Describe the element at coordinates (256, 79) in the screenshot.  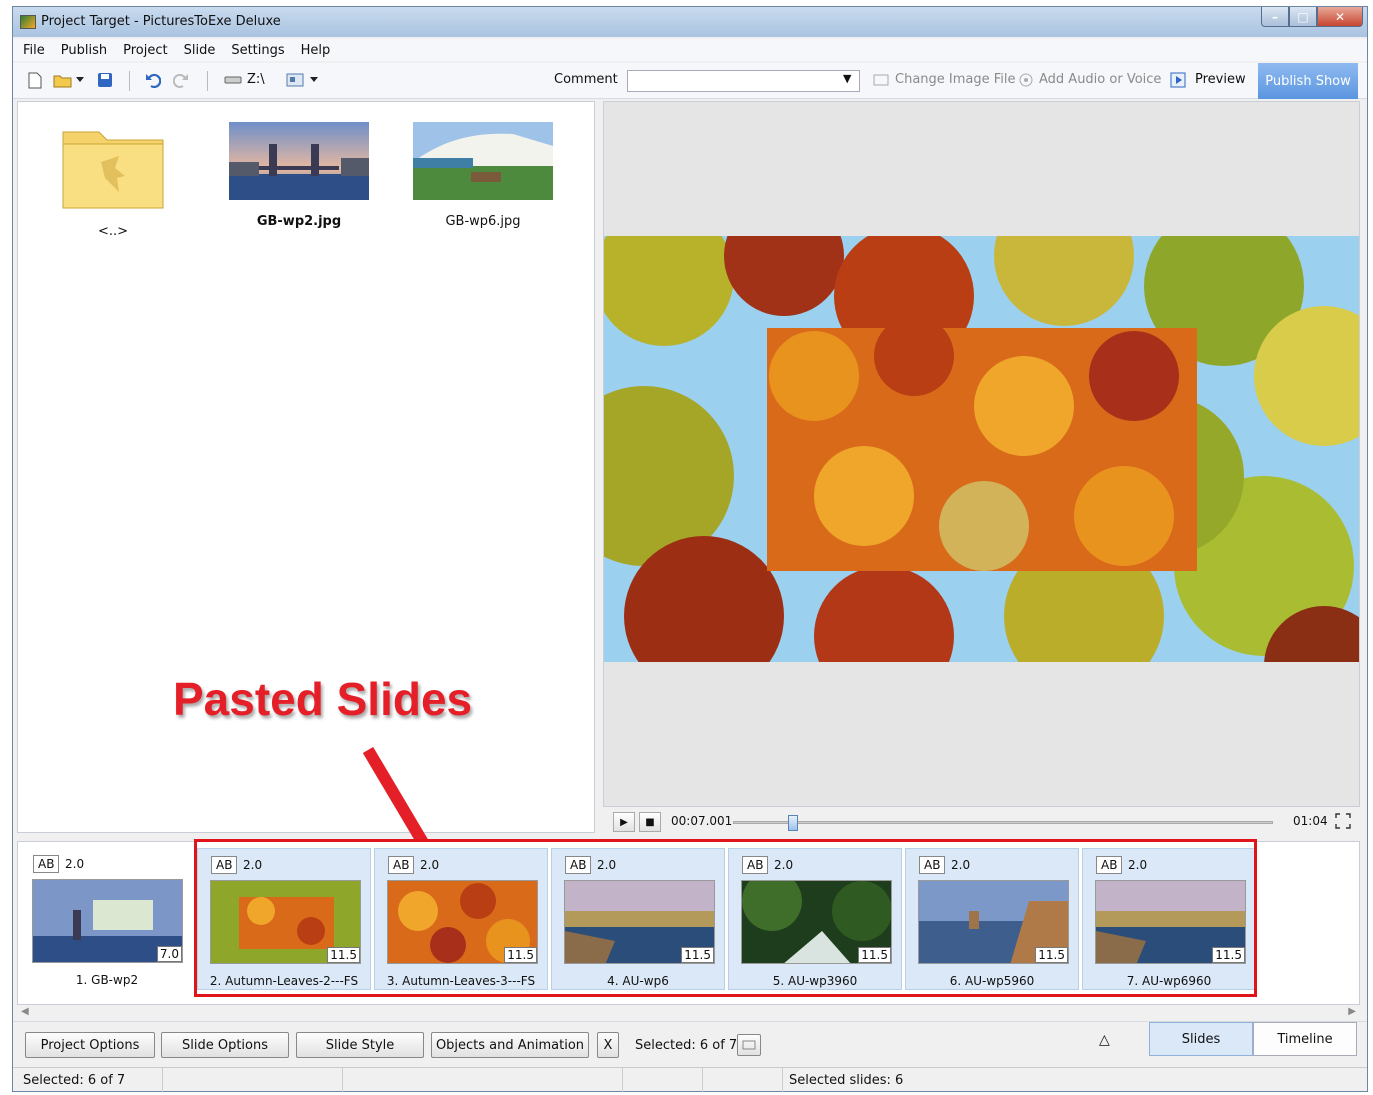
I see `drive-label: Z:\` at that location.